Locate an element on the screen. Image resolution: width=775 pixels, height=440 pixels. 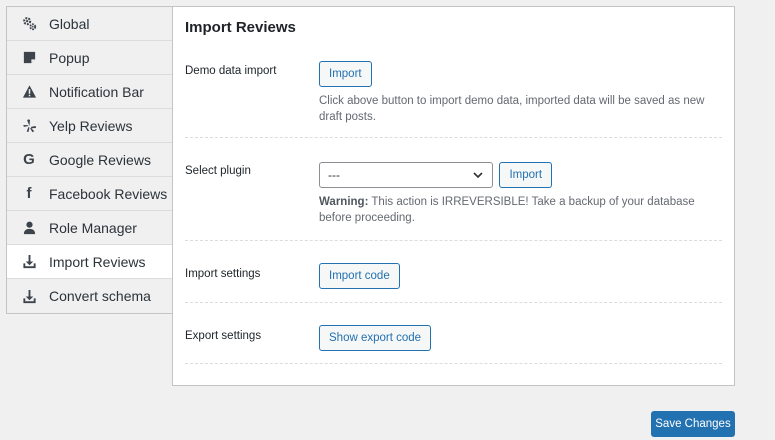
warning-prefix: Warning: is located at coordinates (344, 202).